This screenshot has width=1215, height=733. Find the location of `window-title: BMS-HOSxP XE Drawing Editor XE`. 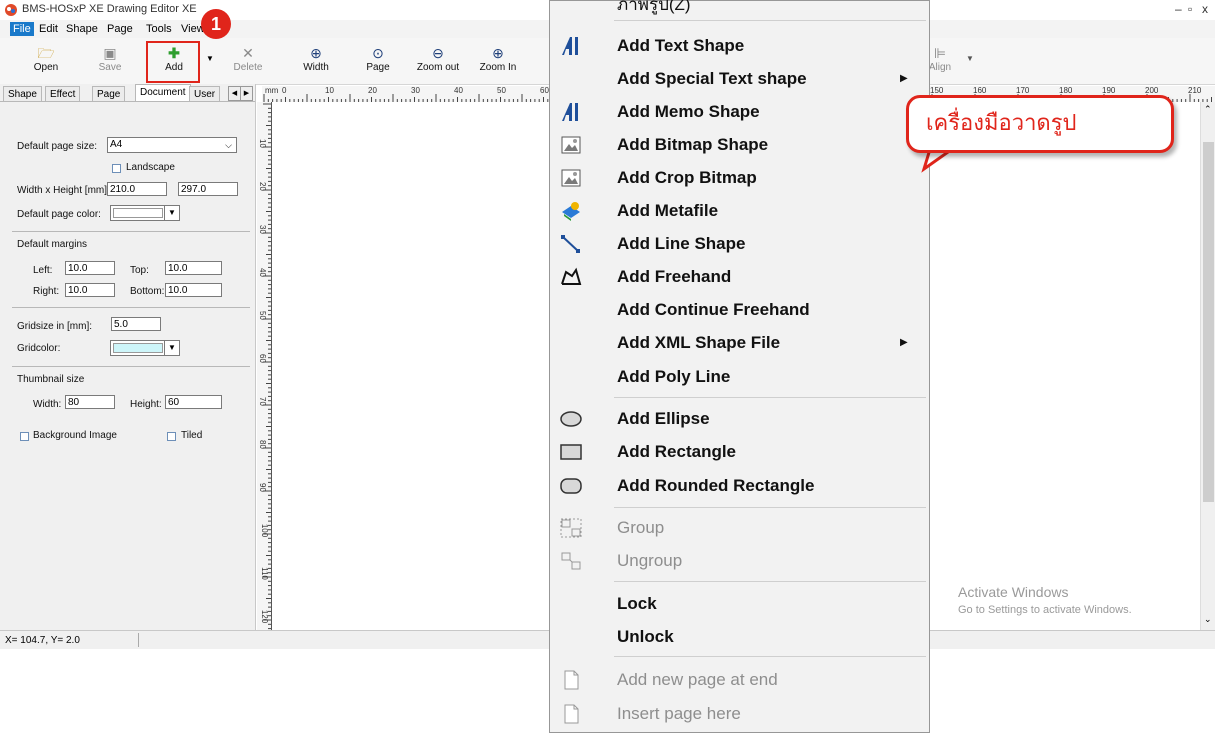

window-title: BMS-HOSxP XE Drawing Editor XE is located at coordinates (109, 9).